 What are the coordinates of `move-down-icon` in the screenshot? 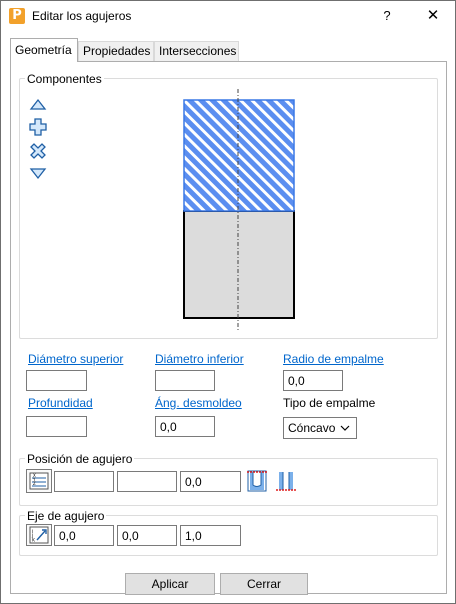 It's located at (38, 174).